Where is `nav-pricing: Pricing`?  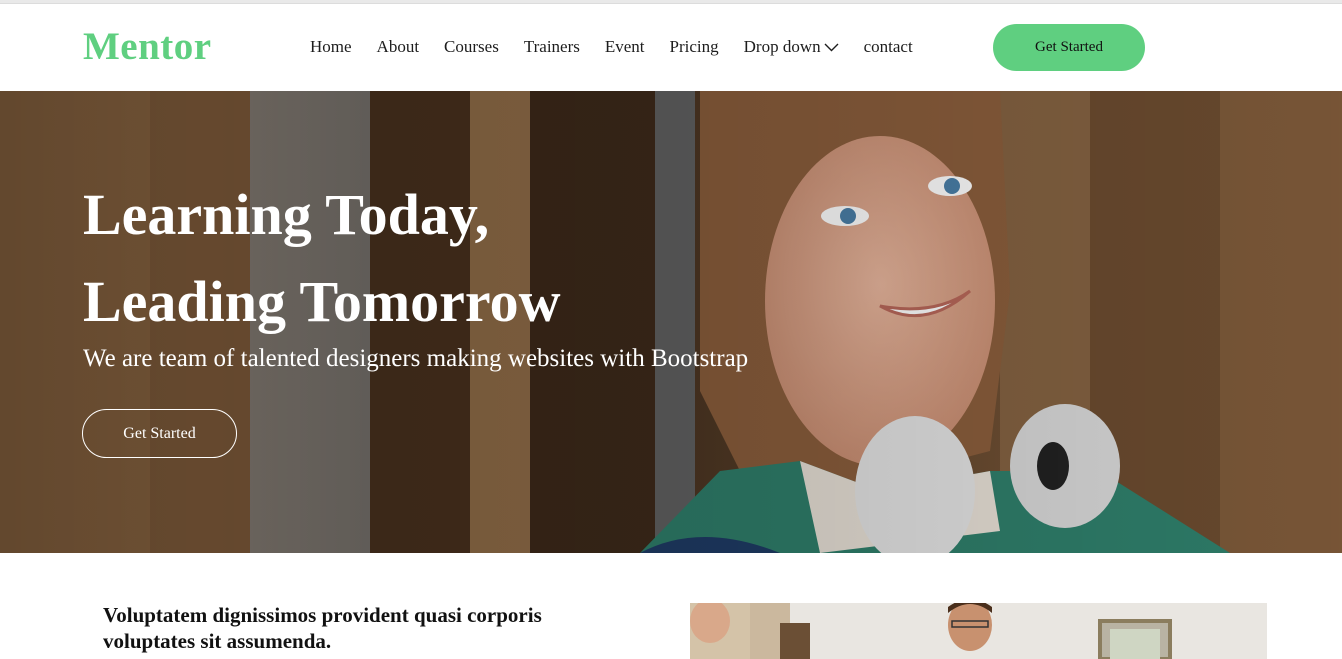
nav-pricing: Pricing is located at coordinates (694, 47).